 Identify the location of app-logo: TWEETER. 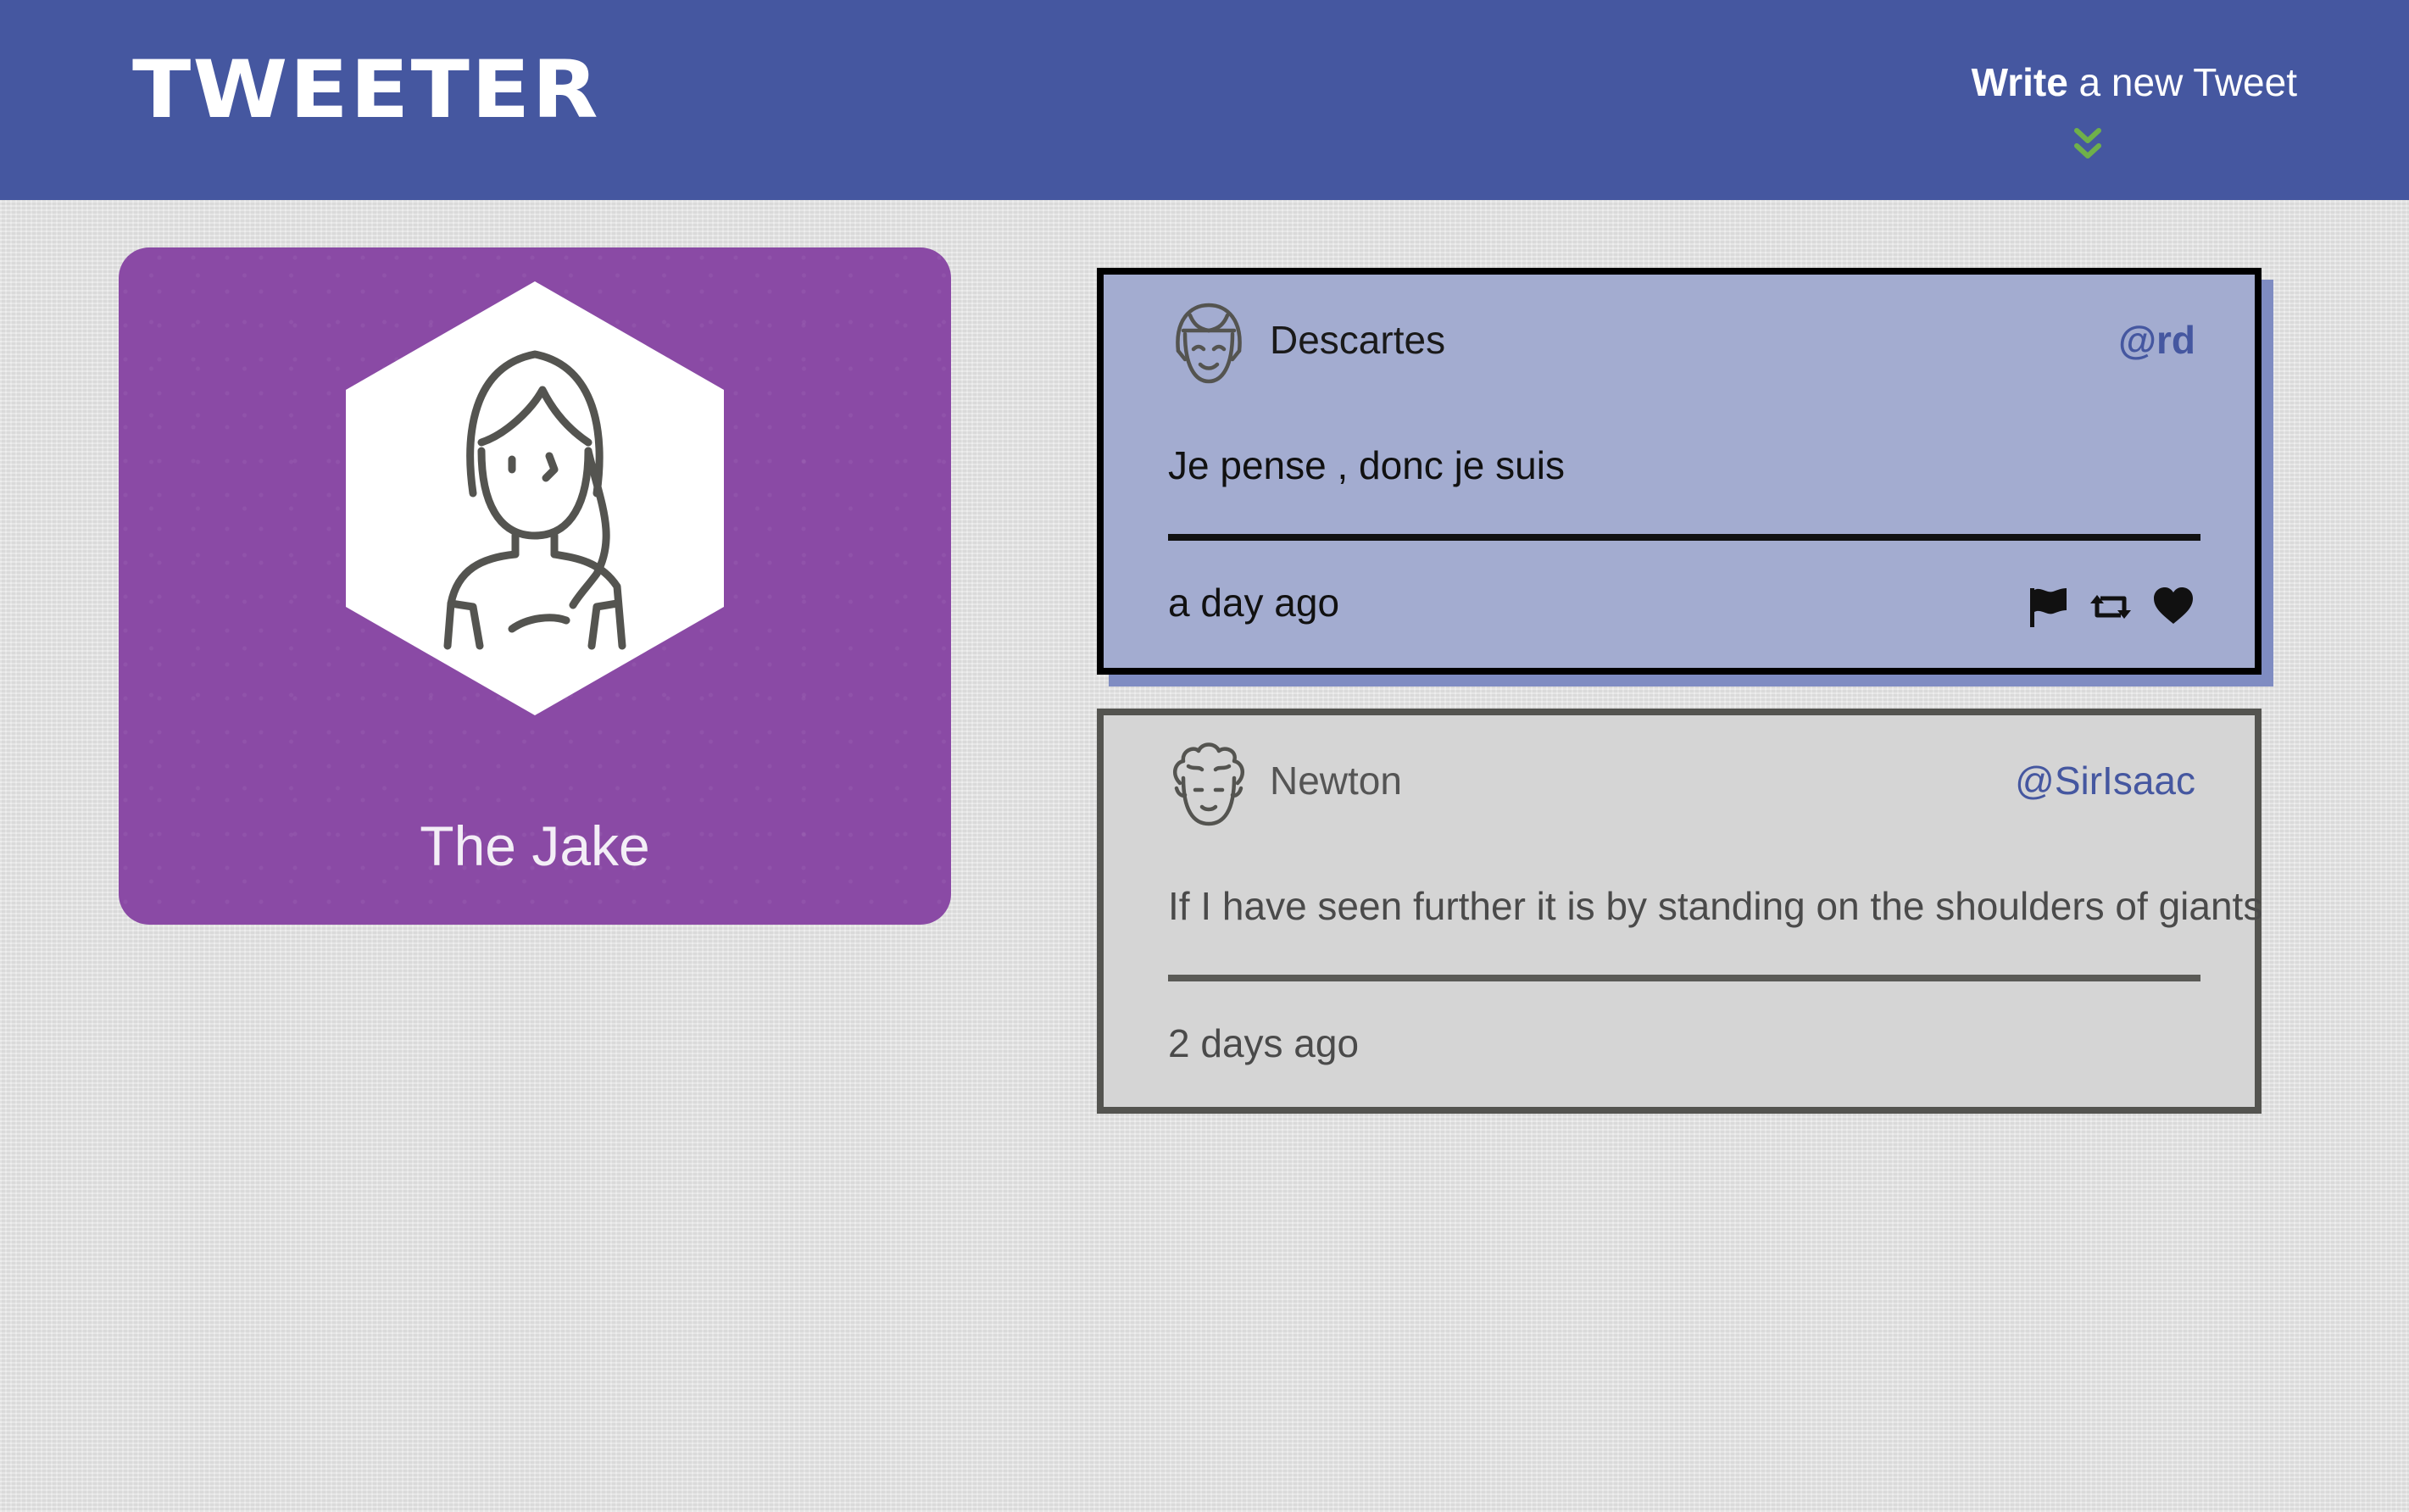
(366, 91).